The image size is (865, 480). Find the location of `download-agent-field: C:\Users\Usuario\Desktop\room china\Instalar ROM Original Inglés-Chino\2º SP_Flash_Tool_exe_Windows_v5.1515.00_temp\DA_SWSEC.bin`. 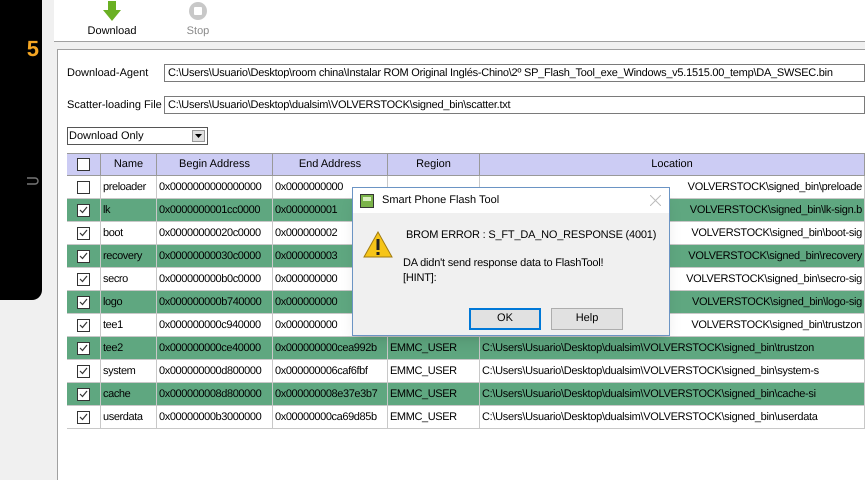

download-agent-field: C:\Users\Usuario\Desktop\room china\Instalar ROM Original Inglés-Chino\2º SP_Flash_Tool_exe_Windows_v5.1515.00_temp\DA_SWSEC.bin is located at coordinates (514, 73).